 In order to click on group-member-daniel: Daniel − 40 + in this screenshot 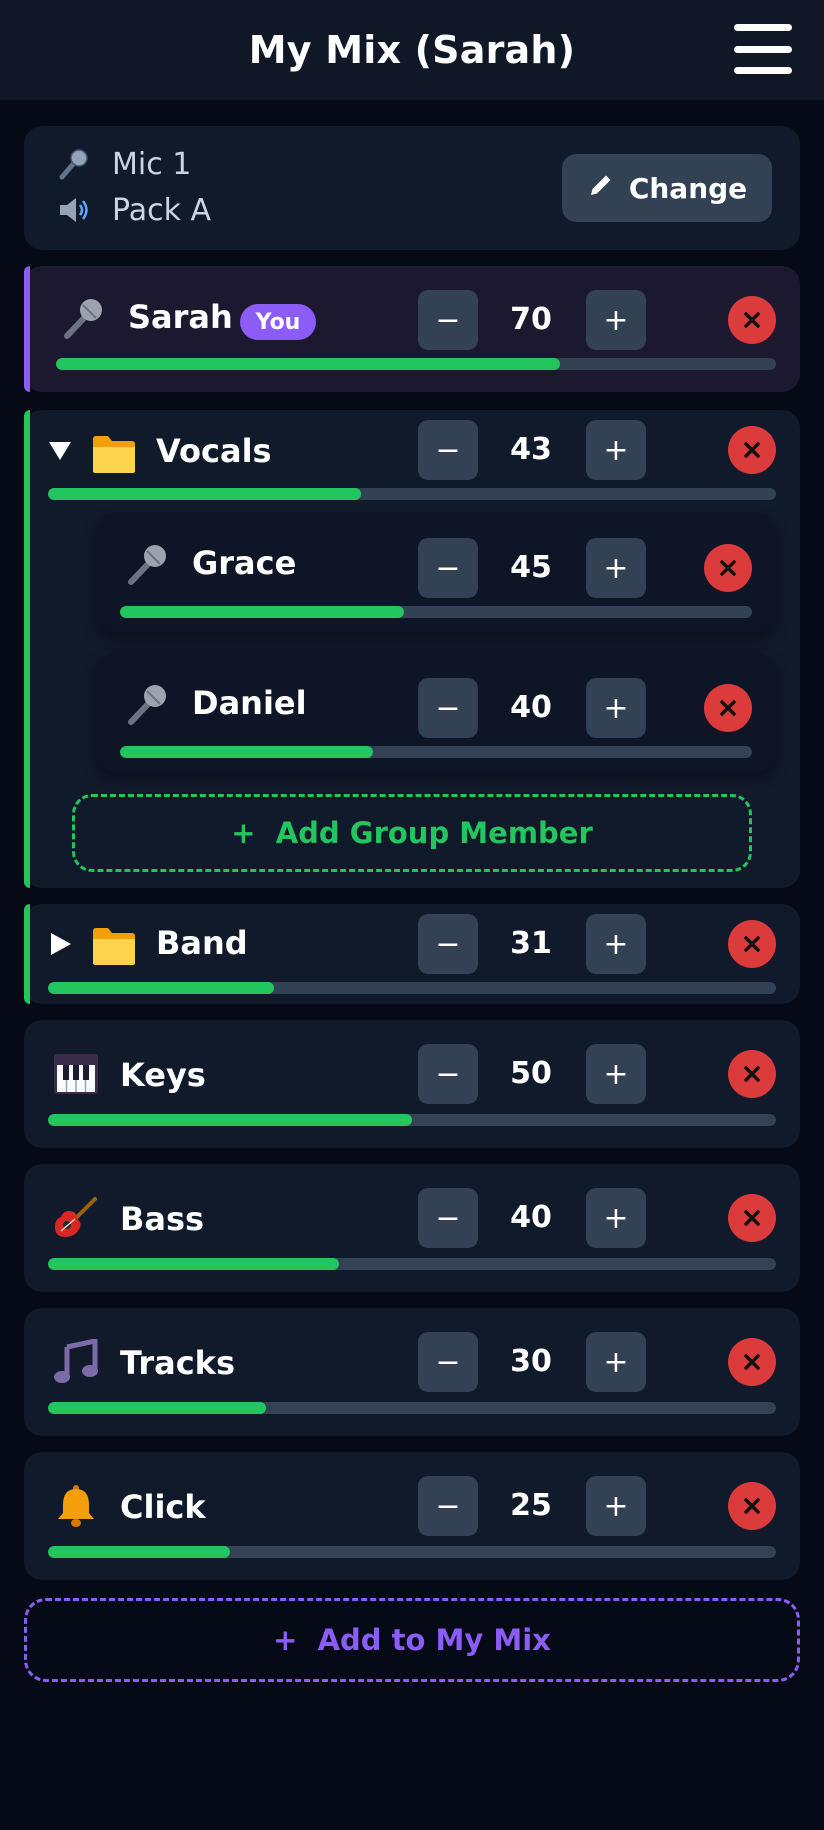, I will do `click(436, 713)`.